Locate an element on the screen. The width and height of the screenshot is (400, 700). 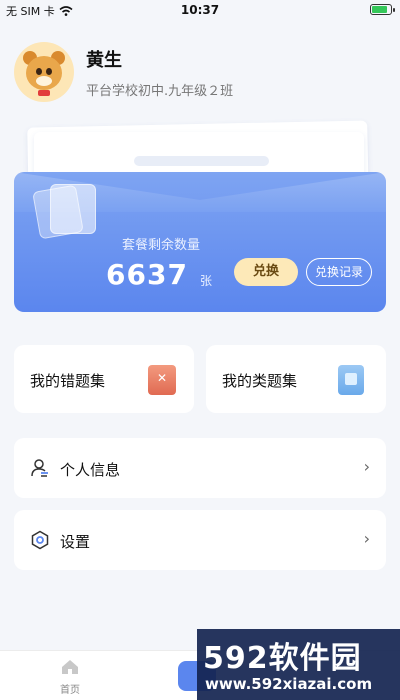
nav-home: 首页 is located at coordinates (70, 677).